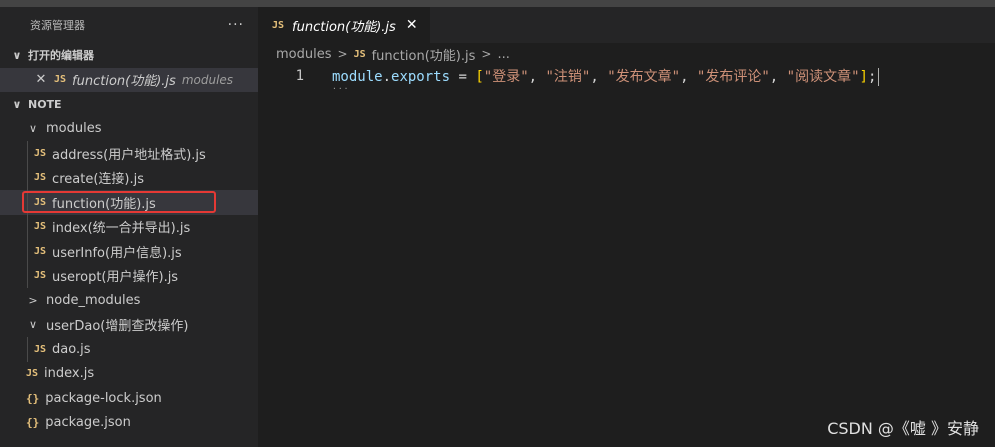  I want to click on tab-active-file: JS function(功能).js ✕, so click(344, 25).